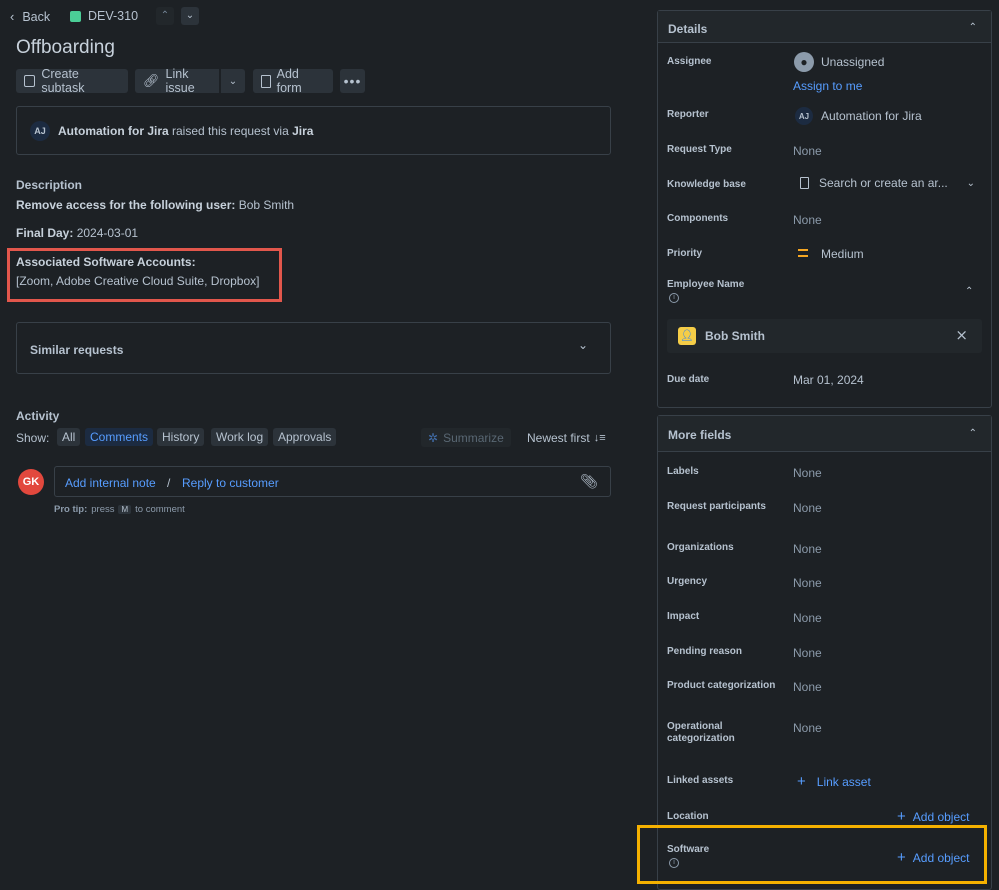  I want to click on location-add-object-button: + Add object, so click(933, 816).